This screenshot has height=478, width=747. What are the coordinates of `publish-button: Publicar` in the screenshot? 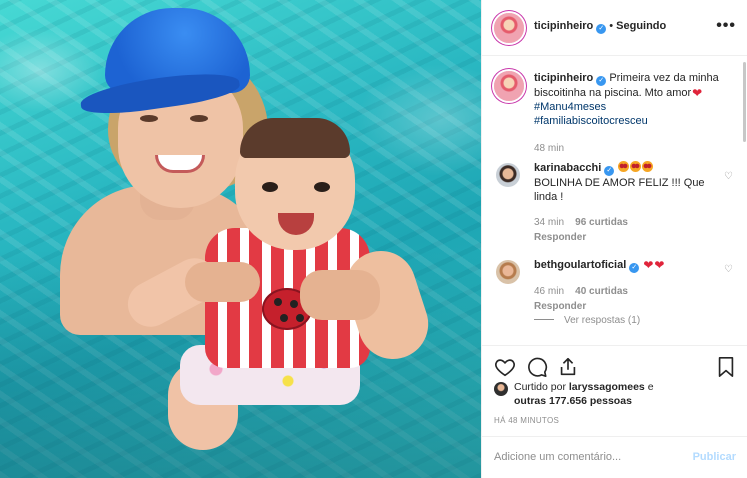 It's located at (714, 457).